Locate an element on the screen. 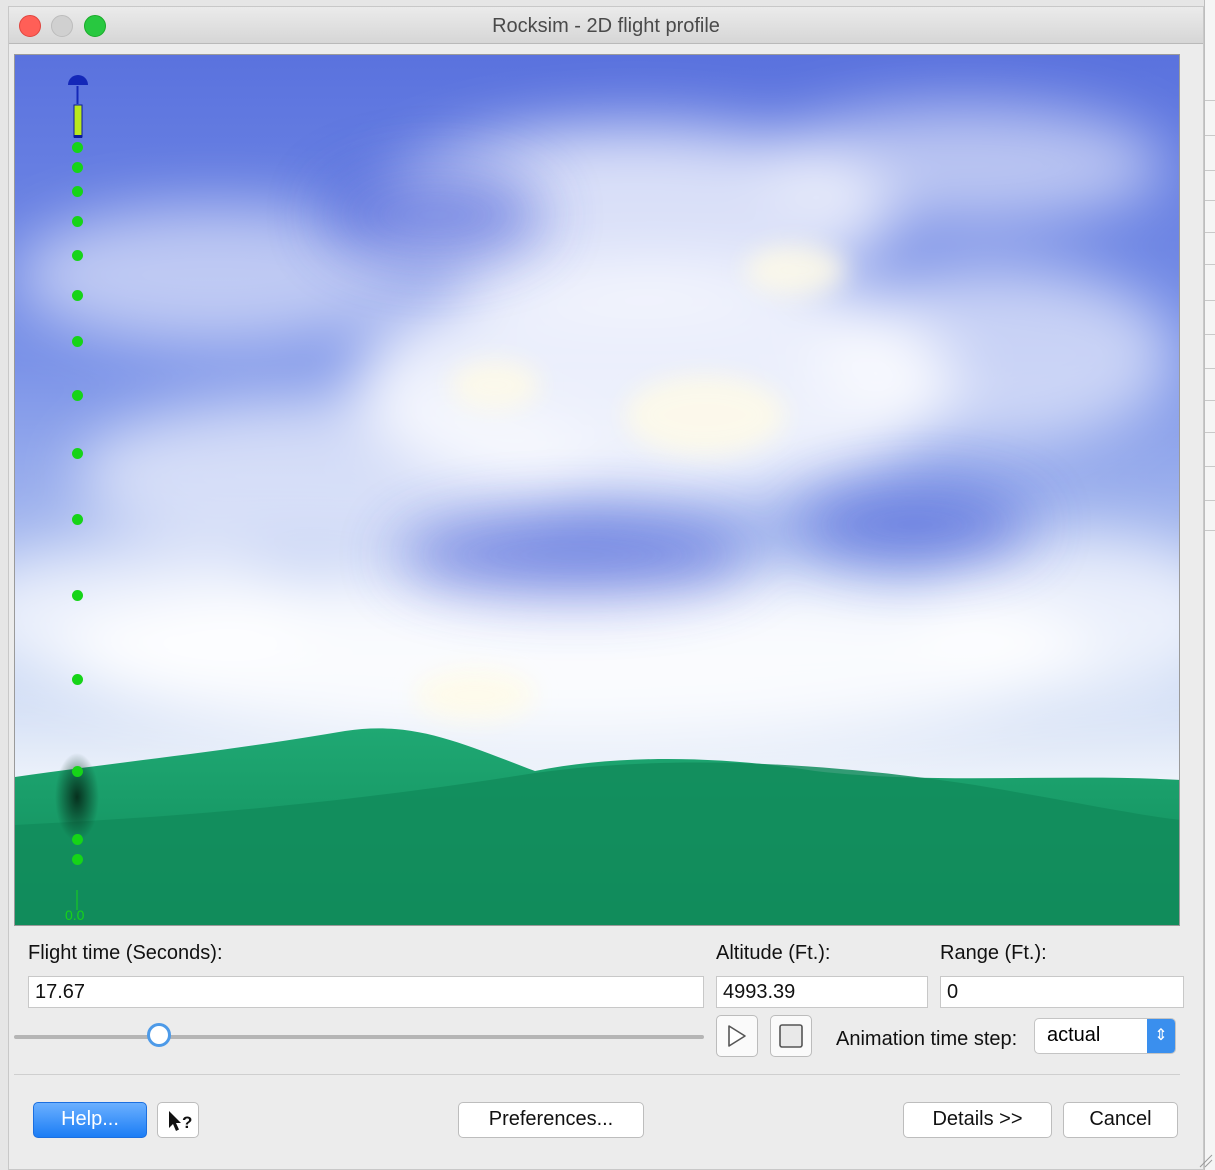 The width and height of the screenshot is (1215, 1170). play-button is located at coordinates (737, 1036).